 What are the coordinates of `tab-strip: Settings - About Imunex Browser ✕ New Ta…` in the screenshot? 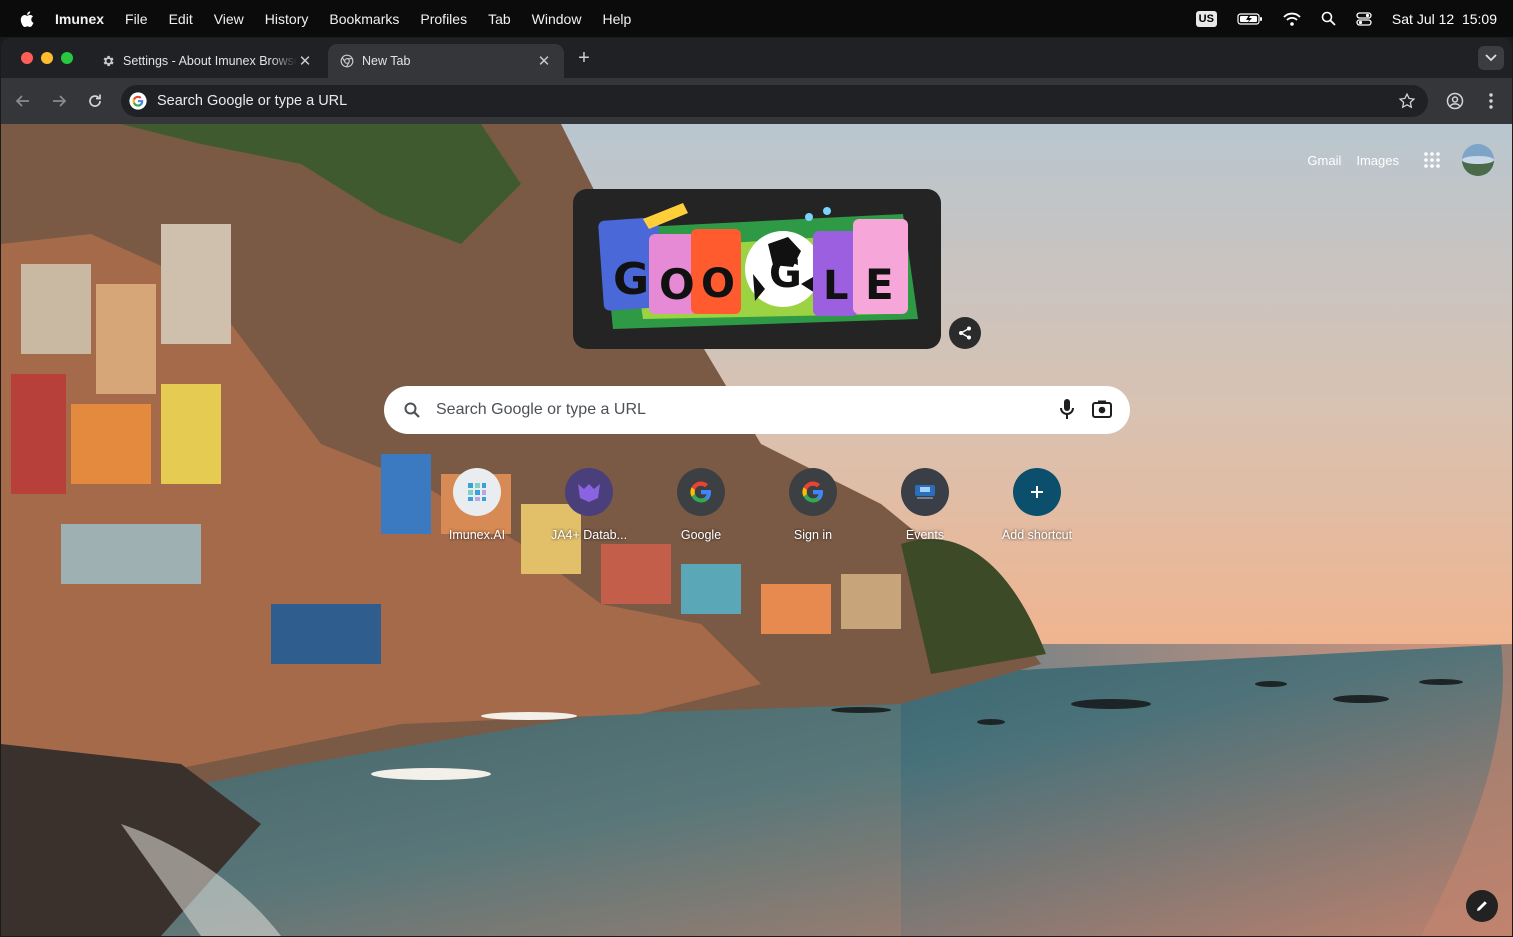 It's located at (756, 58).